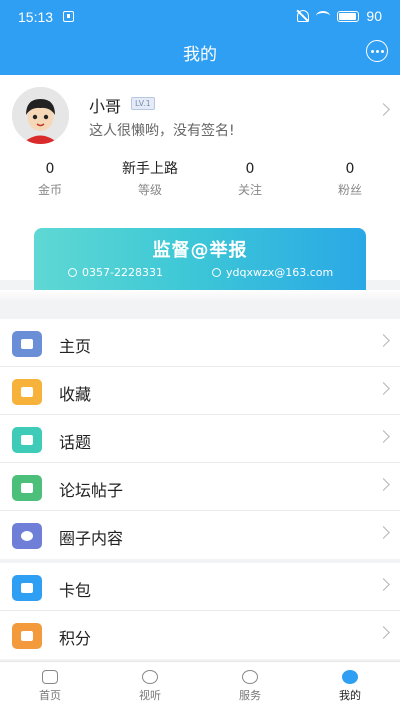 This screenshot has height=711, width=400. What do you see at coordinates (162, 131) in the screenshot?
I see `signature: 这人很懒哟，没有签名!` at bounding box center [162, 131].